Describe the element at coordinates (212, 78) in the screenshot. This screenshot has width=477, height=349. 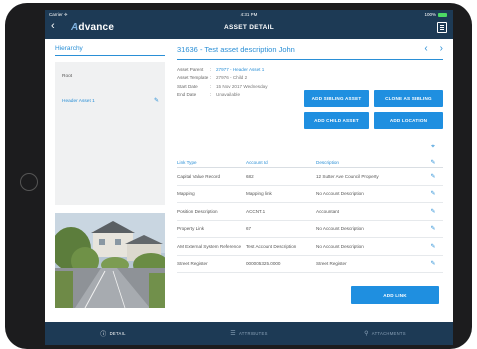
I see `field-asset-template: Asset Template : 27976 - Child 2` at that location.